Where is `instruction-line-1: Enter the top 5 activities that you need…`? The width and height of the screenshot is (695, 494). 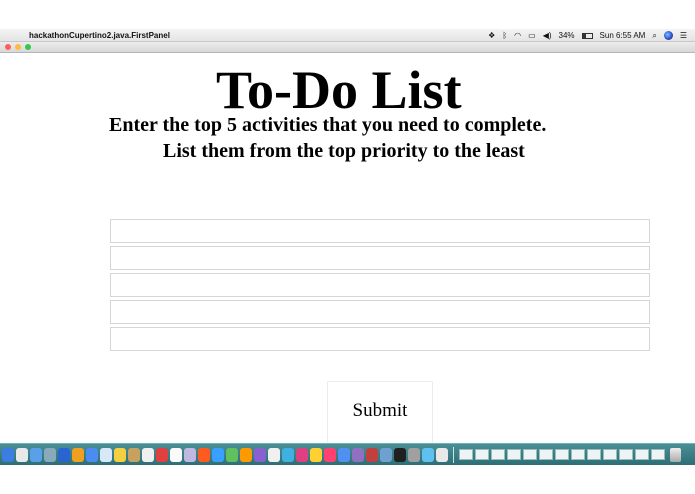
instruction-line-1: Enter the top 5 activities that you need… is located at coordinates (328, 125).